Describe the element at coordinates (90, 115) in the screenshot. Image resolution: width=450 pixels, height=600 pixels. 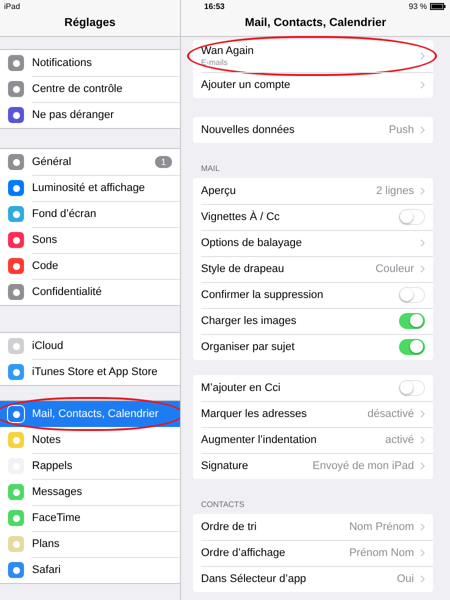
I see `sidebar-item: Ne pas déranger` at that location.